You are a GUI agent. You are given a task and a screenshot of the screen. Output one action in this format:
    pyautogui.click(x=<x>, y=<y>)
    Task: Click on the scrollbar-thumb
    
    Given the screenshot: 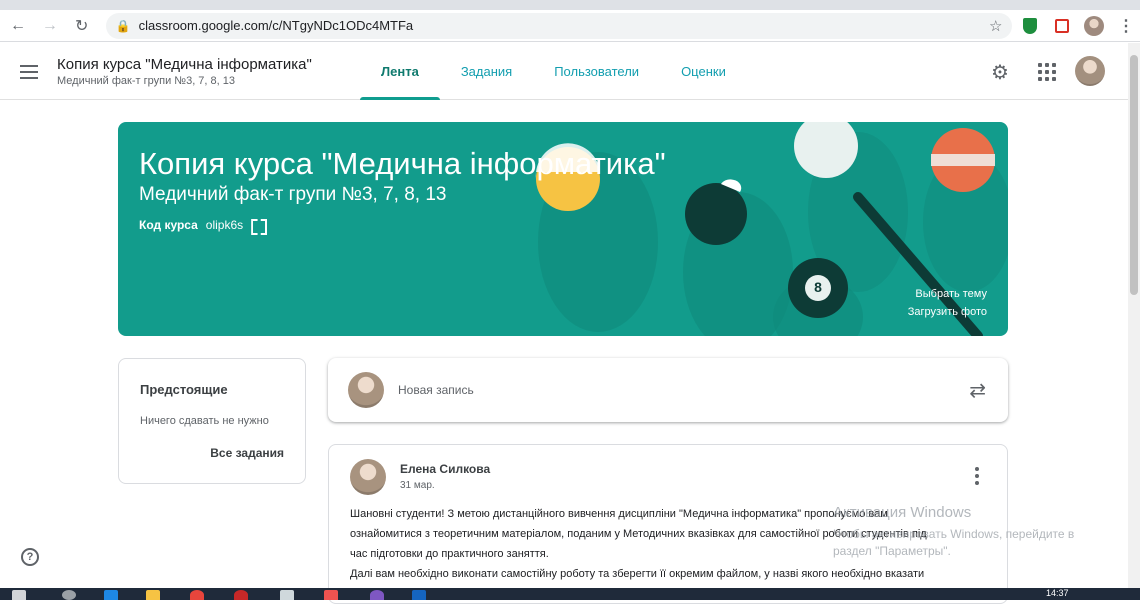 What is the action you would take?
    pyautogui.click(x=1134, y=175)
    